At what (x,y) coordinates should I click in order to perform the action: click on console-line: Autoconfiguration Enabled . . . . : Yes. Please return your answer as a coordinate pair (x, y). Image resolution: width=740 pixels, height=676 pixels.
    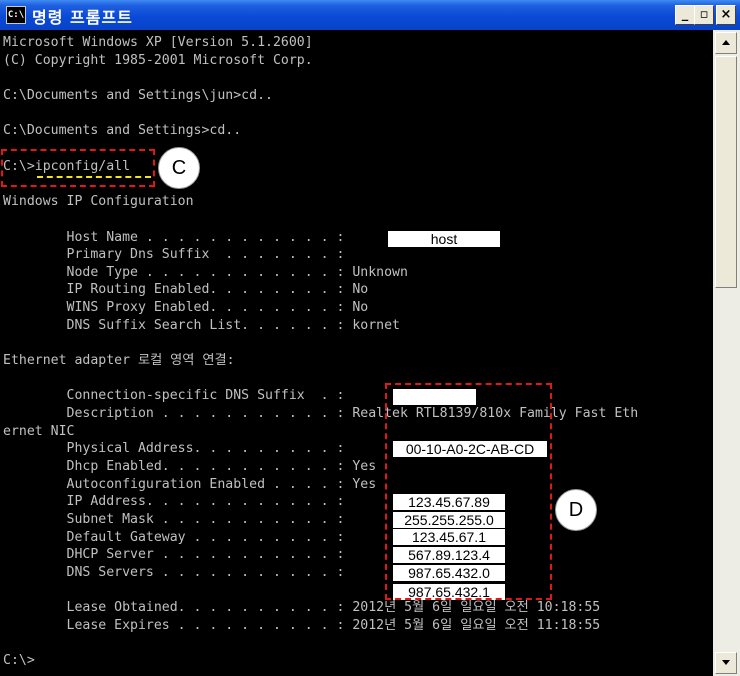
    Looking at the image, I should click on (190, 484).